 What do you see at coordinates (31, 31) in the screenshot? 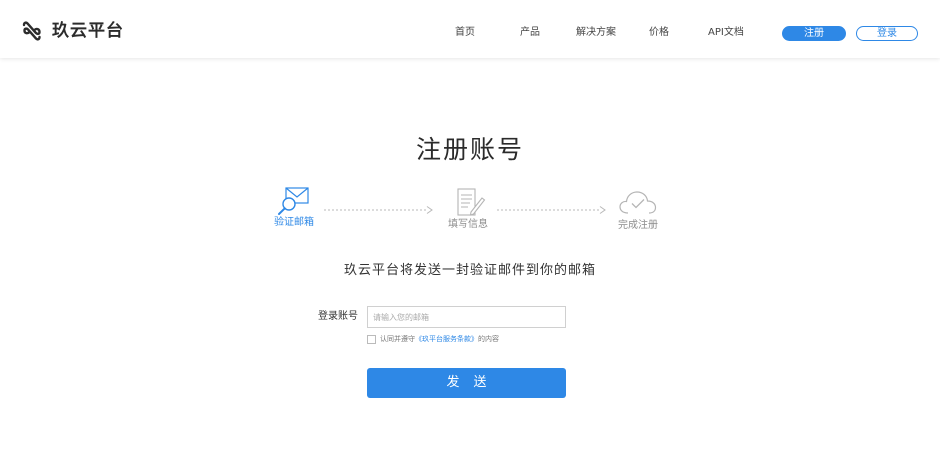
I see `logo-icon` at bounding box center [31, 31].